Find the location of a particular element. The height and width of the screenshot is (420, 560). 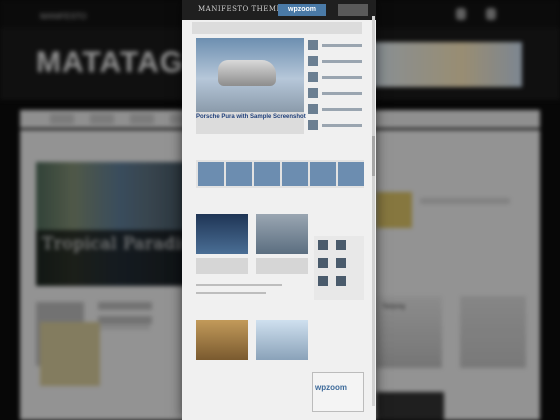

device-thumbnail-strip is located at coordinates (280, 174).